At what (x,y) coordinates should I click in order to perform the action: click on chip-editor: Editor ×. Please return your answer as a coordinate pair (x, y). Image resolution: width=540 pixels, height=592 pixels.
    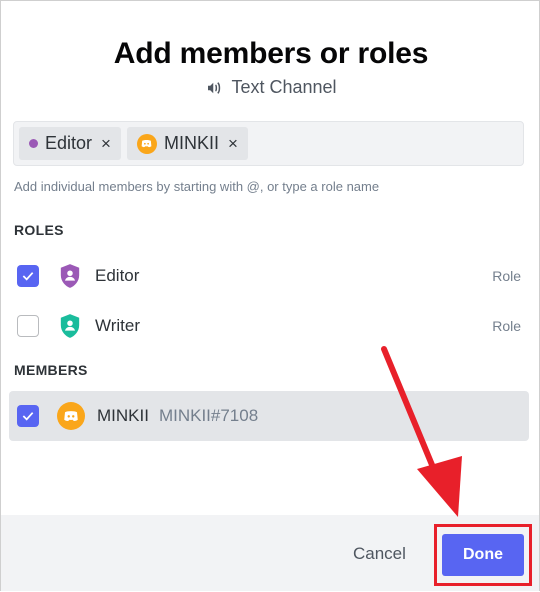
    Looking at the image, I should click on (70, 143).